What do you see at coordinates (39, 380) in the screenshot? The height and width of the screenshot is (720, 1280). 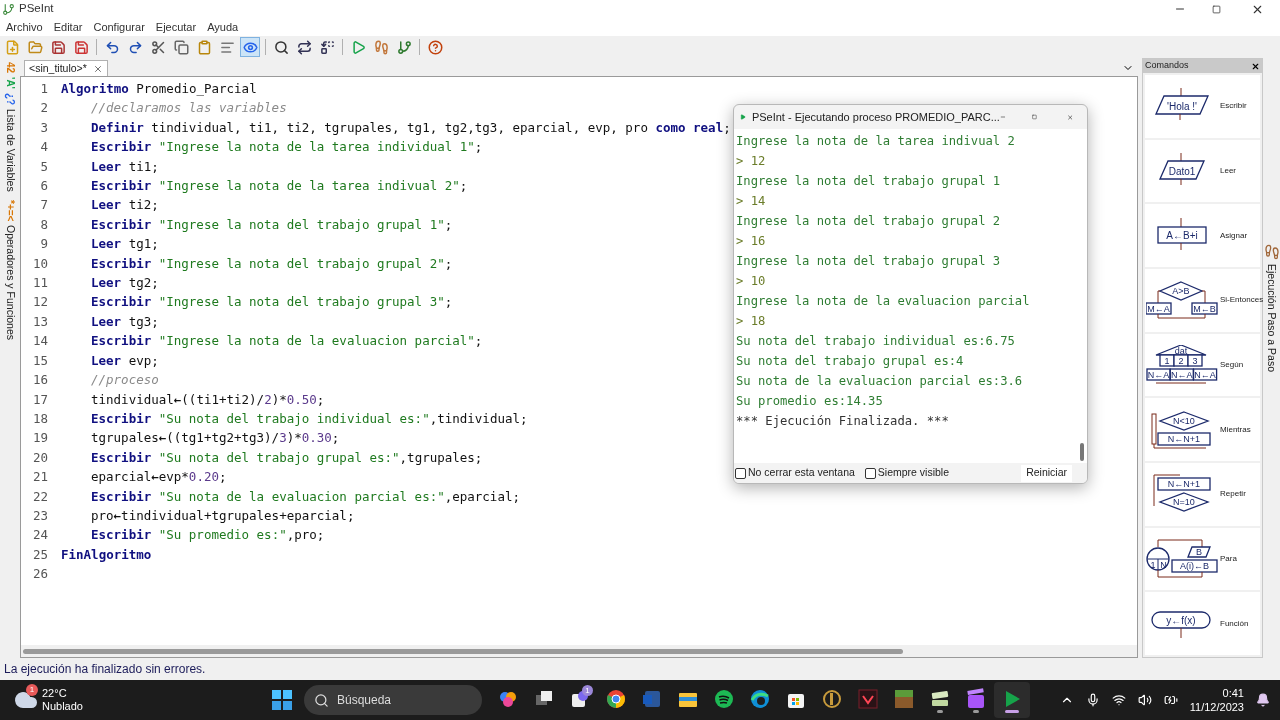 I see `line-number: 16` at bounding box center [39, 380].